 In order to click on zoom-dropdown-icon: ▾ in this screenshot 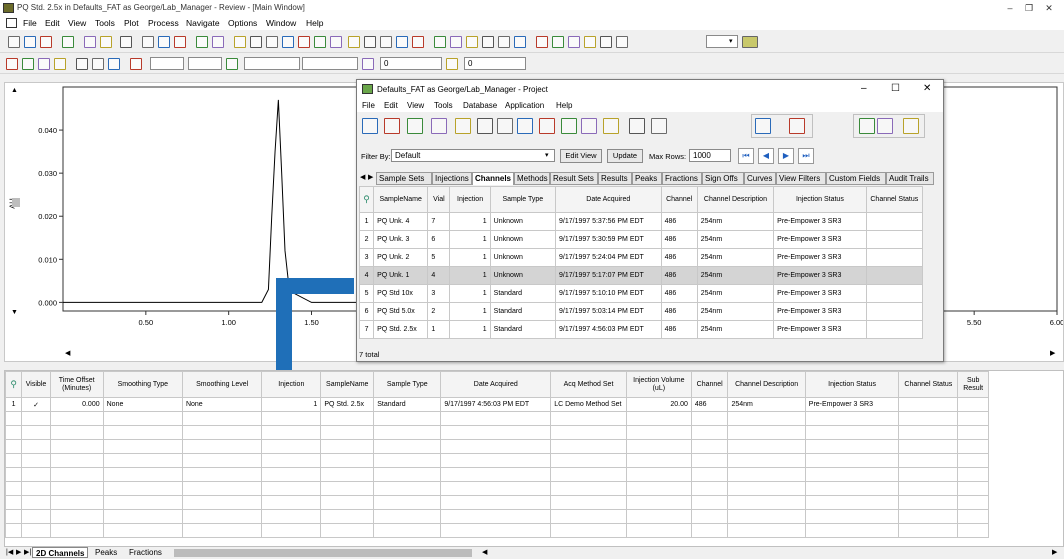, I will do `click(731, 41)`.